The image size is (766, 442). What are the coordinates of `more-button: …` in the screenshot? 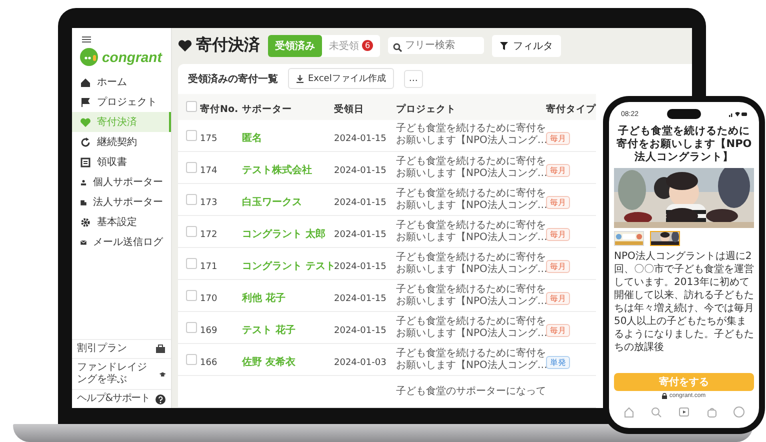 It's located at (413, 79).